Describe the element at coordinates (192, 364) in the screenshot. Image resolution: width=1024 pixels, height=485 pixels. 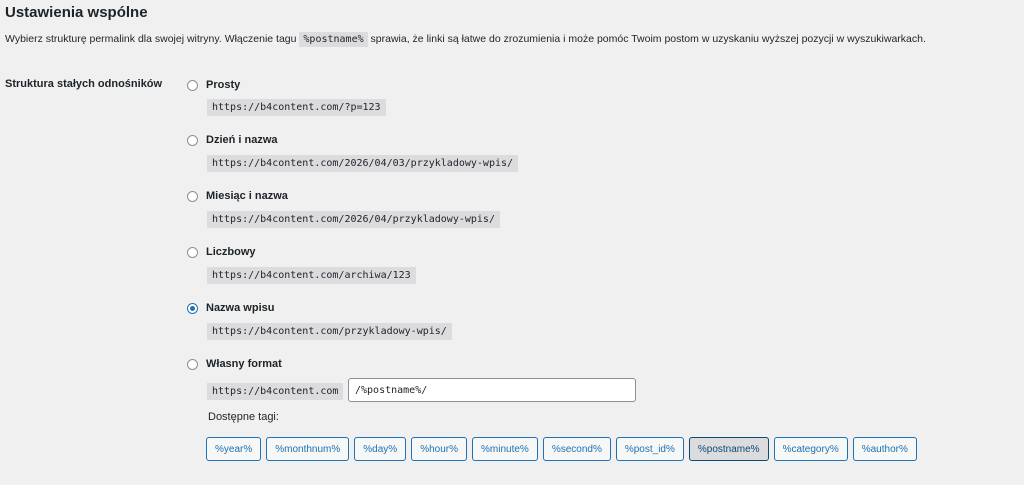
I see `radio-custom` at that location.